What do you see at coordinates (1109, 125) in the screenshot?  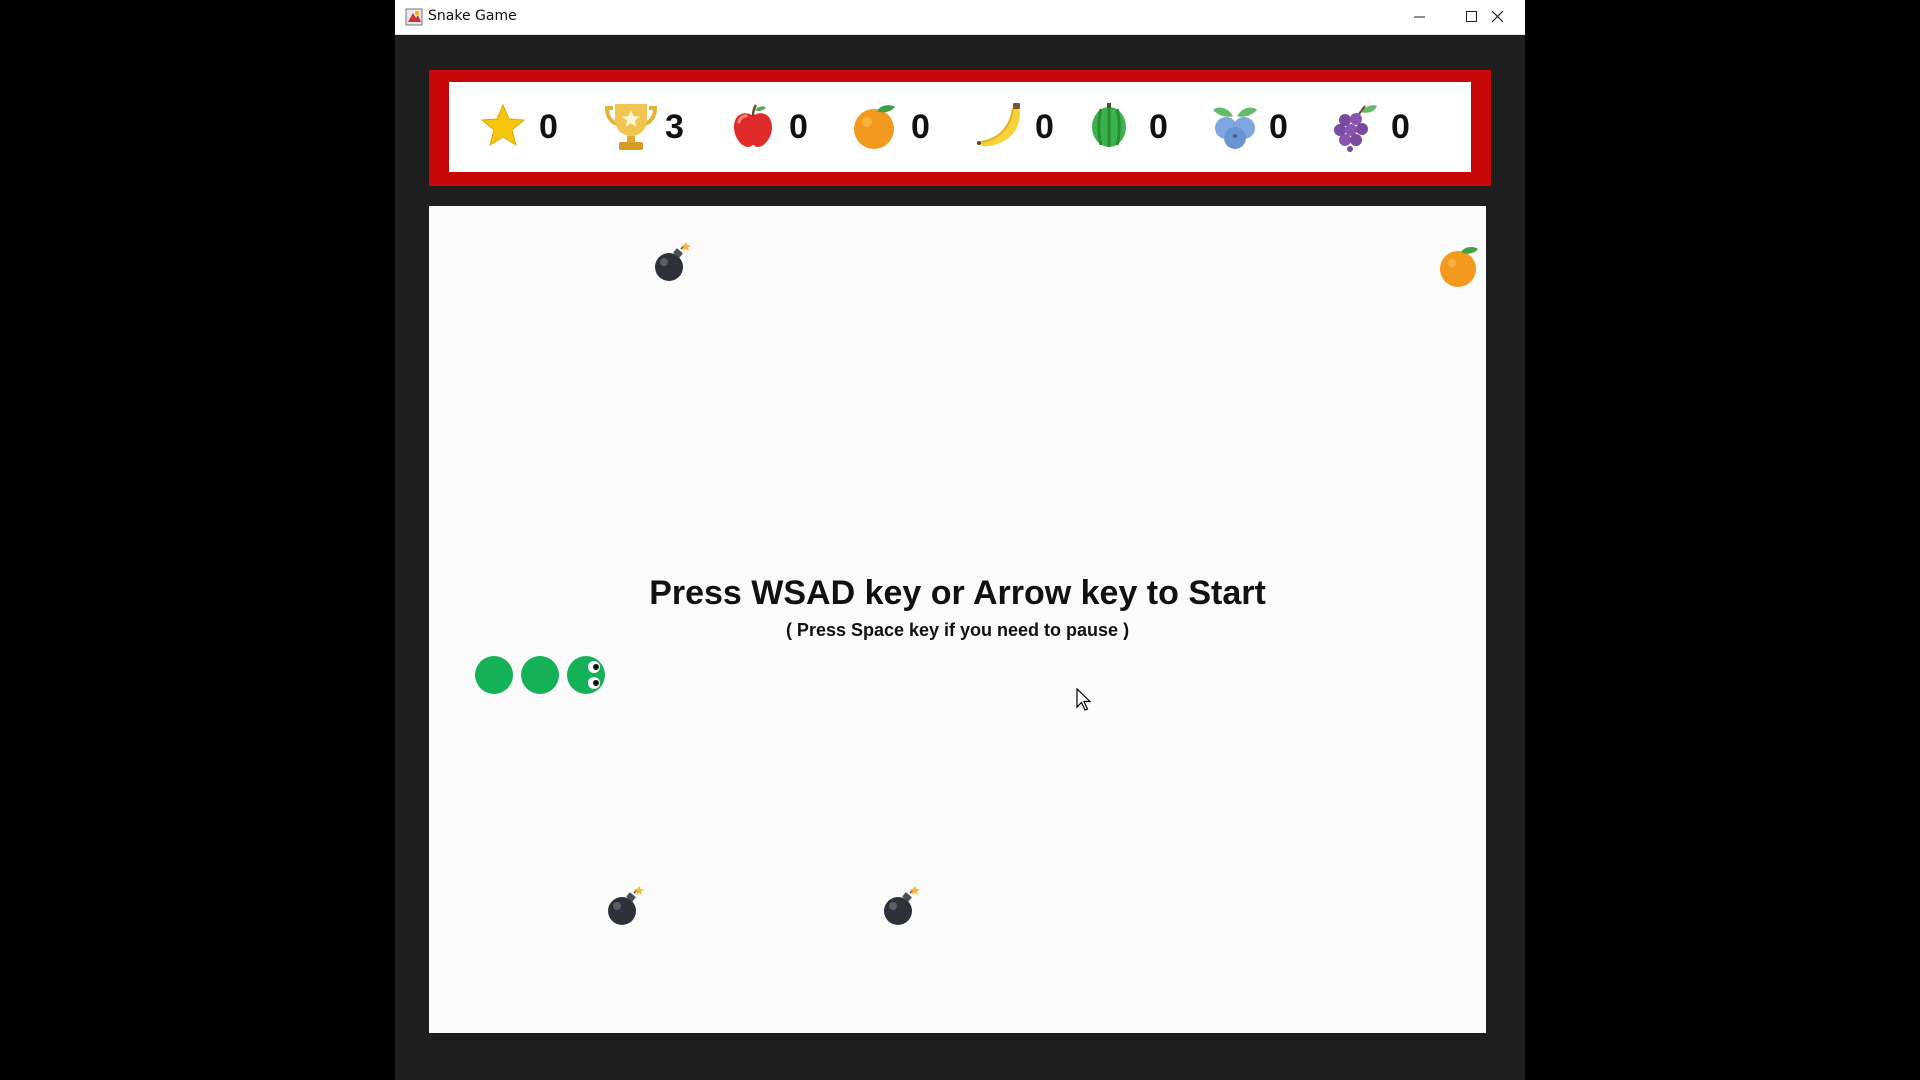 I see `watermelon-icon` at bounding box center [1109, 125].